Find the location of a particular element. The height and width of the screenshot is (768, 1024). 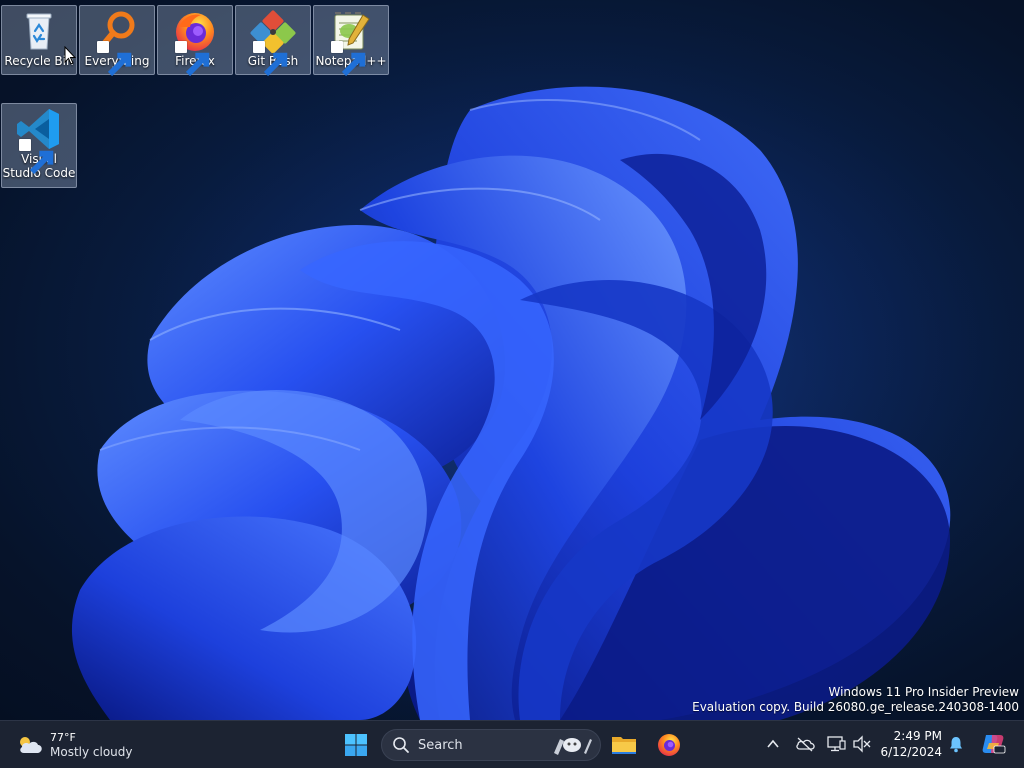

copilot-icon is located at coordinates (994, 744).